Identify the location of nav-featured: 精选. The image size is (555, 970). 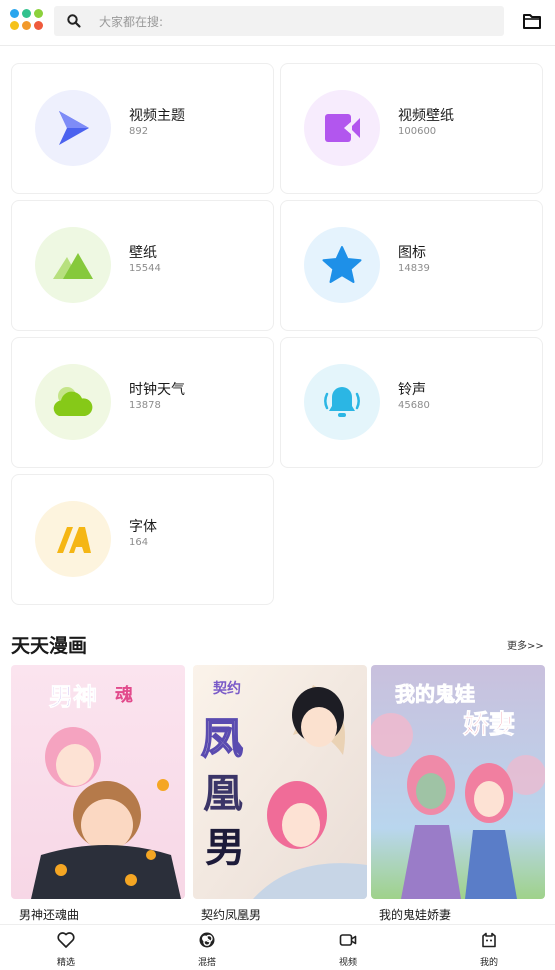
(66, 947).